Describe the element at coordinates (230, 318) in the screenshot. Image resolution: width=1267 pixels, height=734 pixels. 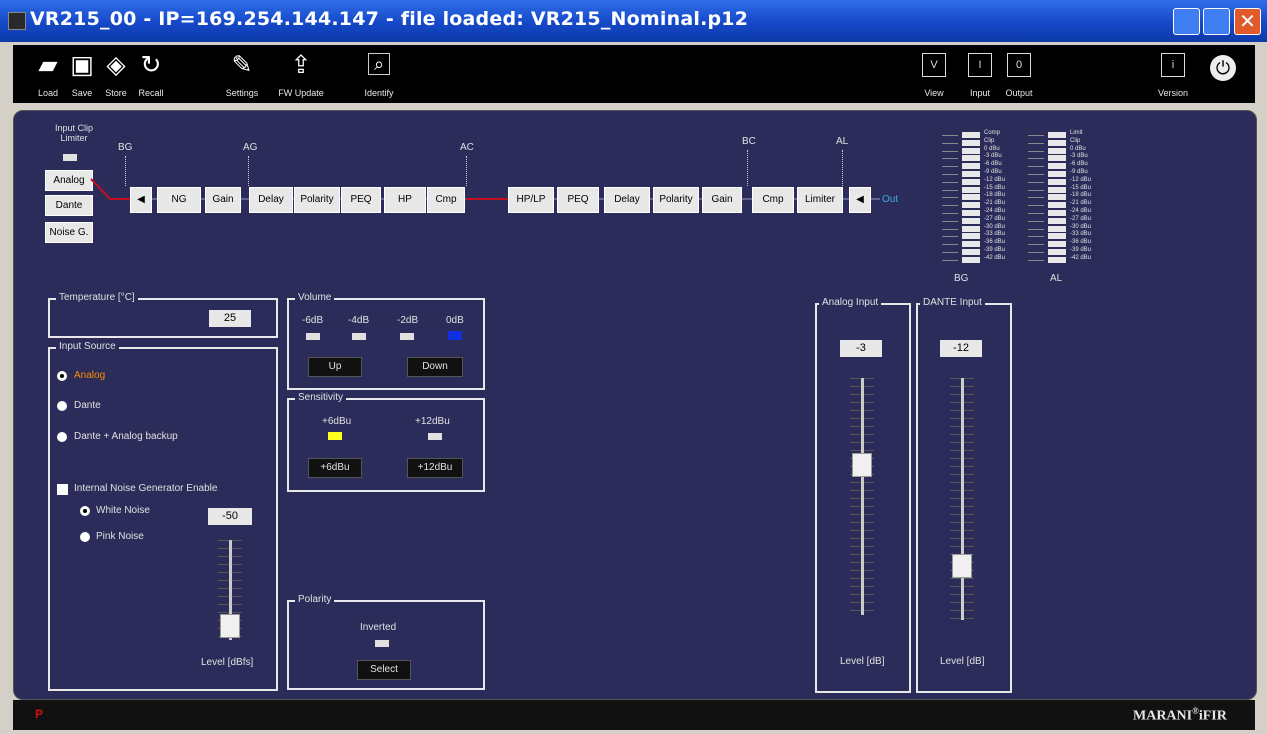
I see `temperature-value: 25` at that location.